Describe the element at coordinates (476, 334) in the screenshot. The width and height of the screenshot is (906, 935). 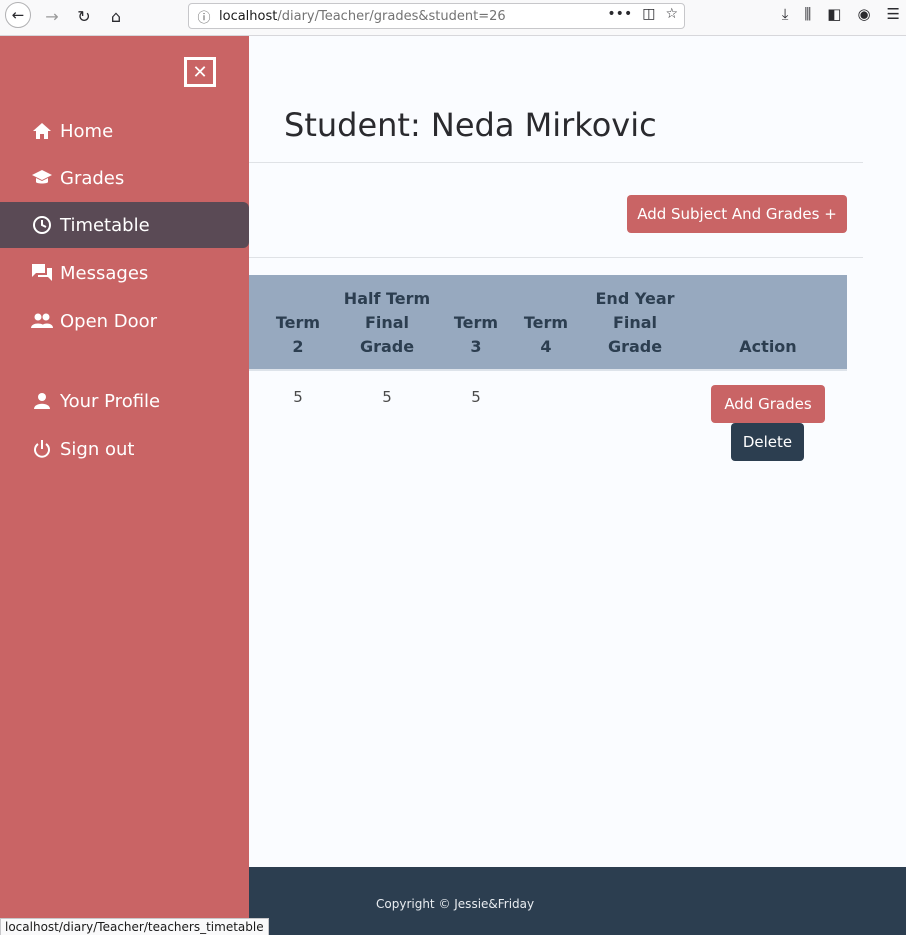
I see `th-term3: Term 3` at that location.